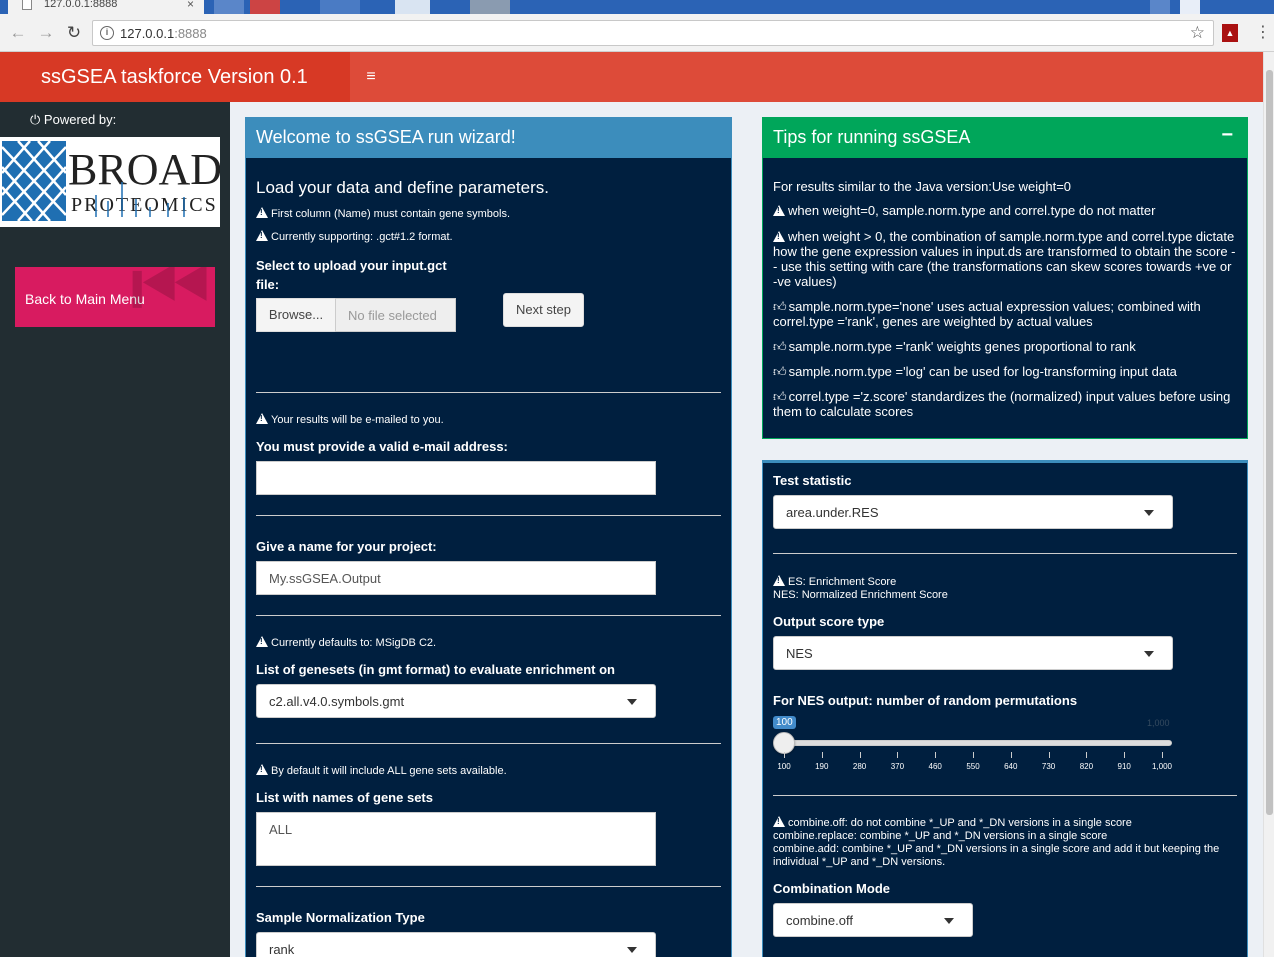 The height and width of the screenshot is (957, 1274). I want to click on note-defaults: Currently defaults to: MSigDB C2., so click(346, 642).